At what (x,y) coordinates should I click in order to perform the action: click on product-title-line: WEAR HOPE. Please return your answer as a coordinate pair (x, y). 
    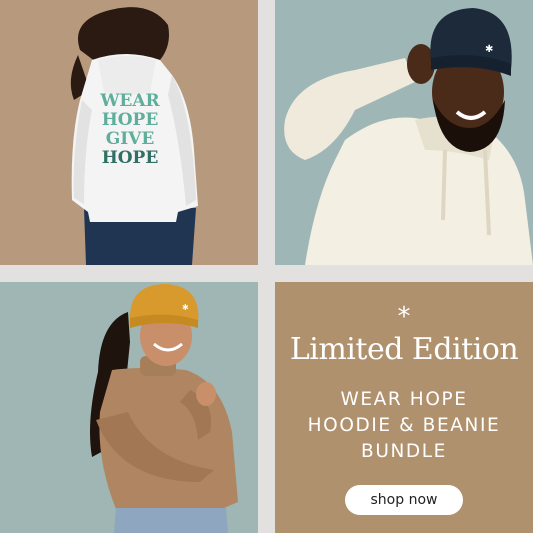
    Looking at the image, I should click on (404, 399).